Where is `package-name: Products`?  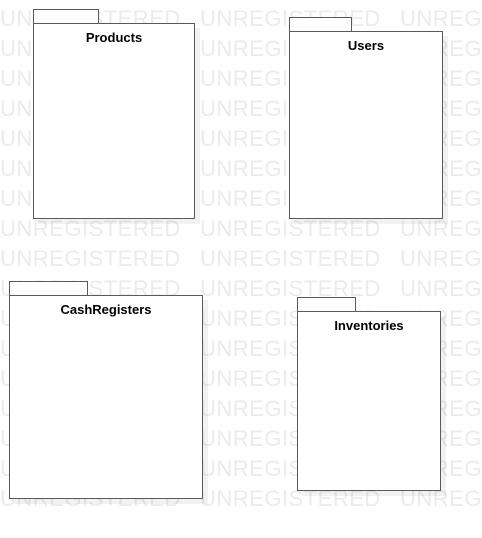 package-name: Products is located at coordinates (114, 37).